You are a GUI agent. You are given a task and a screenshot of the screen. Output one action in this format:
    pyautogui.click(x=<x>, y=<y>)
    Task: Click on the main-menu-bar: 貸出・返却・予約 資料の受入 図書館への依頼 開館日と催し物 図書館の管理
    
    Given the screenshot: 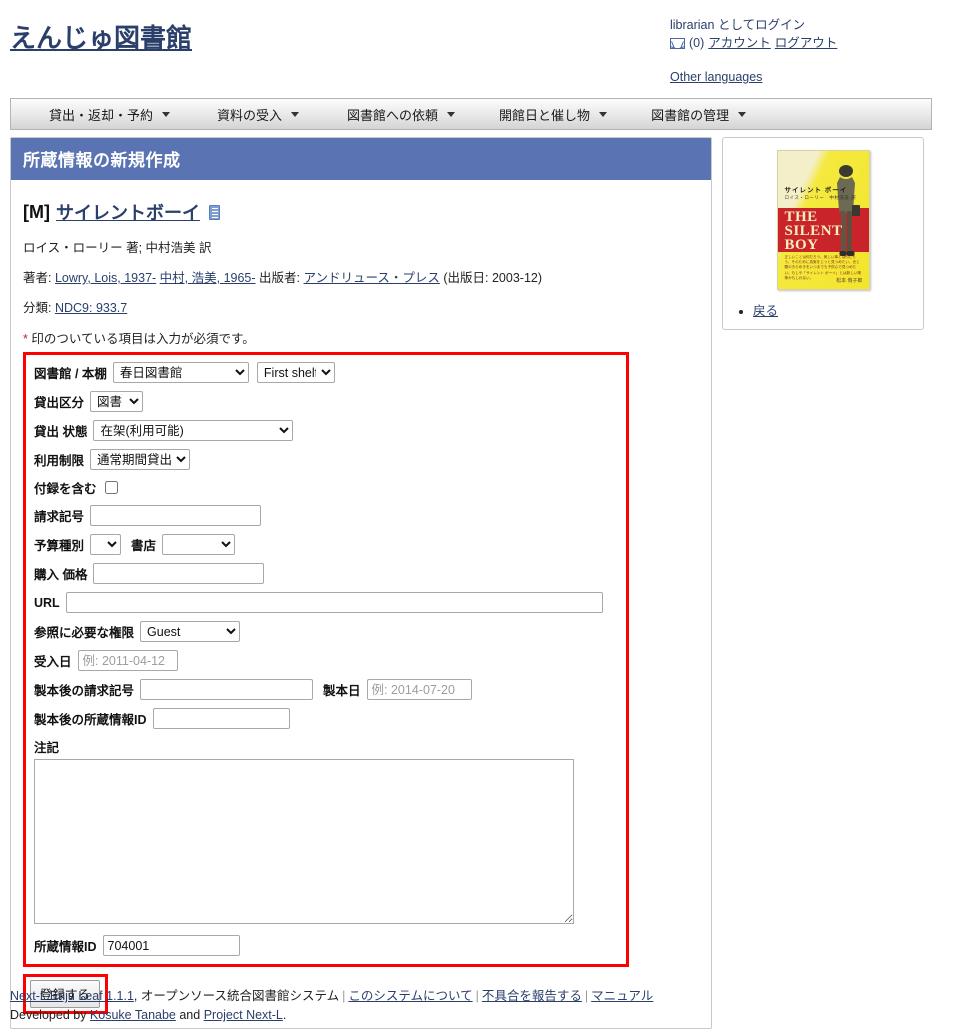 What is the action you would take?
    pyautogui.click(x=471, y=114)
    